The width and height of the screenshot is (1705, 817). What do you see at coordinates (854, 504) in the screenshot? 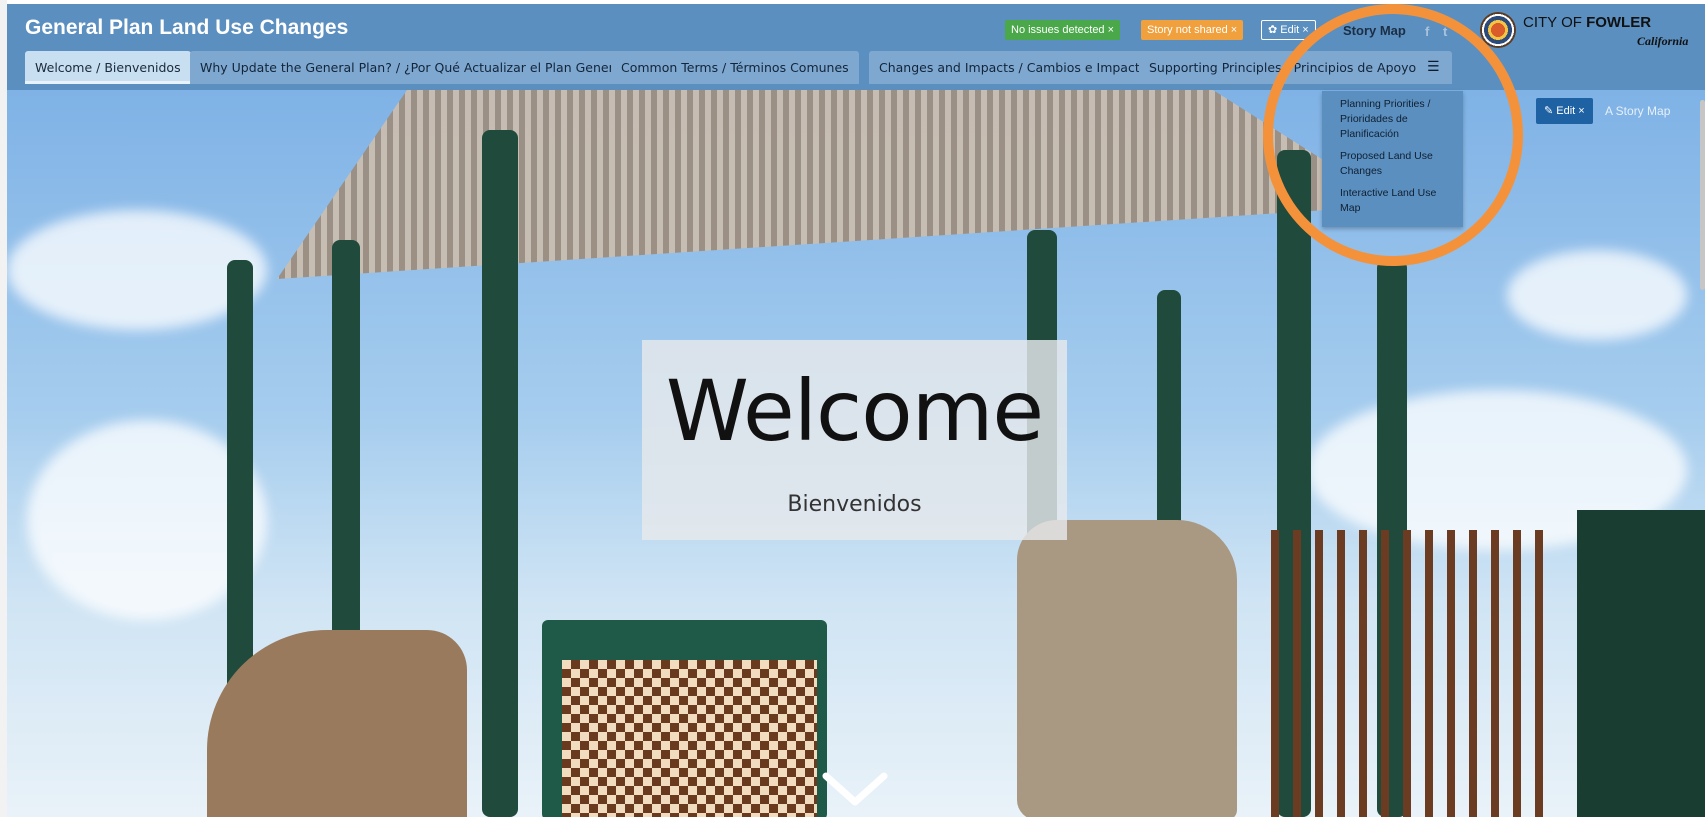
I see `welcome-subtitle: Bienvenidos` at bounding box center [854, 504].